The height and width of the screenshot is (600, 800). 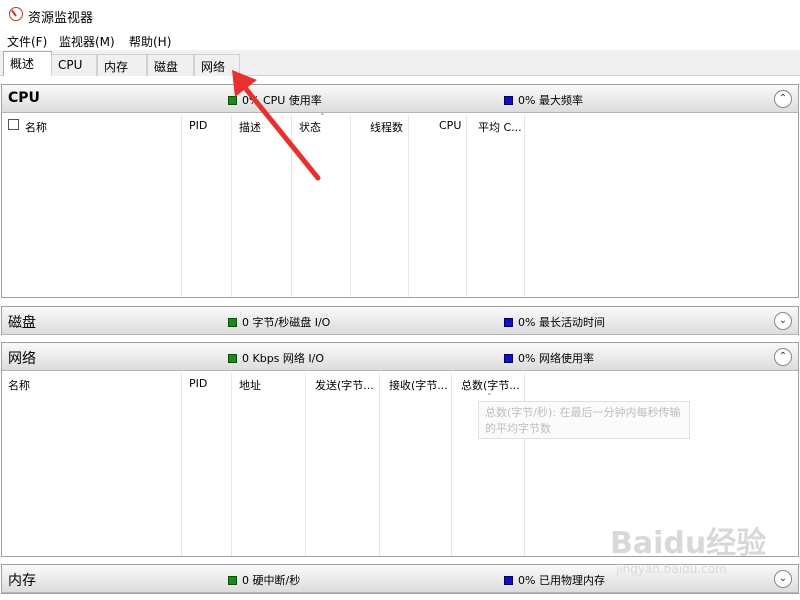 What do you see at coordinates (671, 569) in the screenshot?
I see `watermark-url: jingyan.baidu.com` at bounding box center [671, 569].